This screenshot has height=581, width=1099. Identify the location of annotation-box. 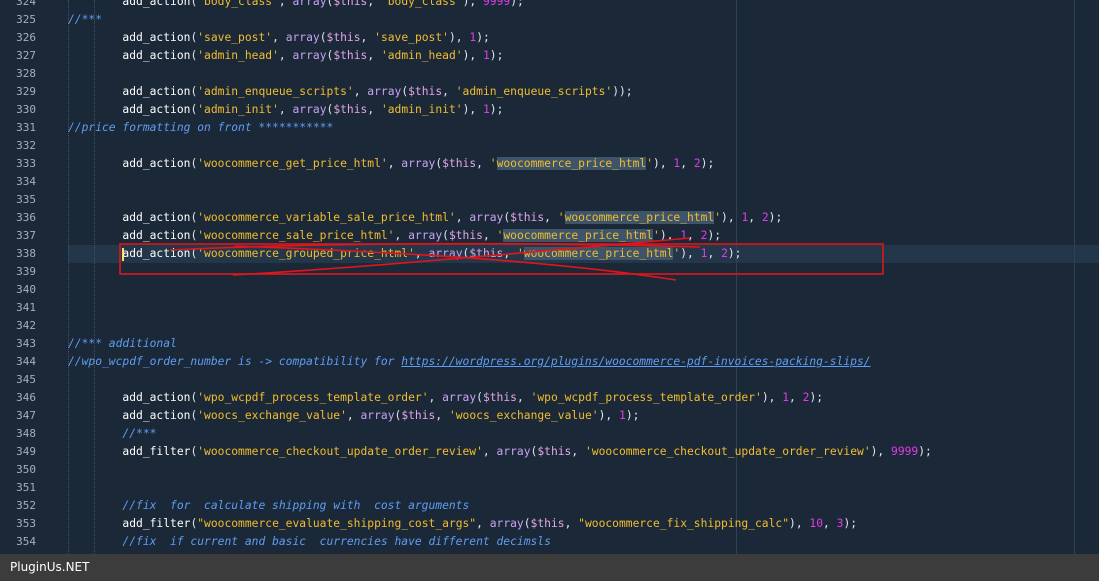
(501, 259).